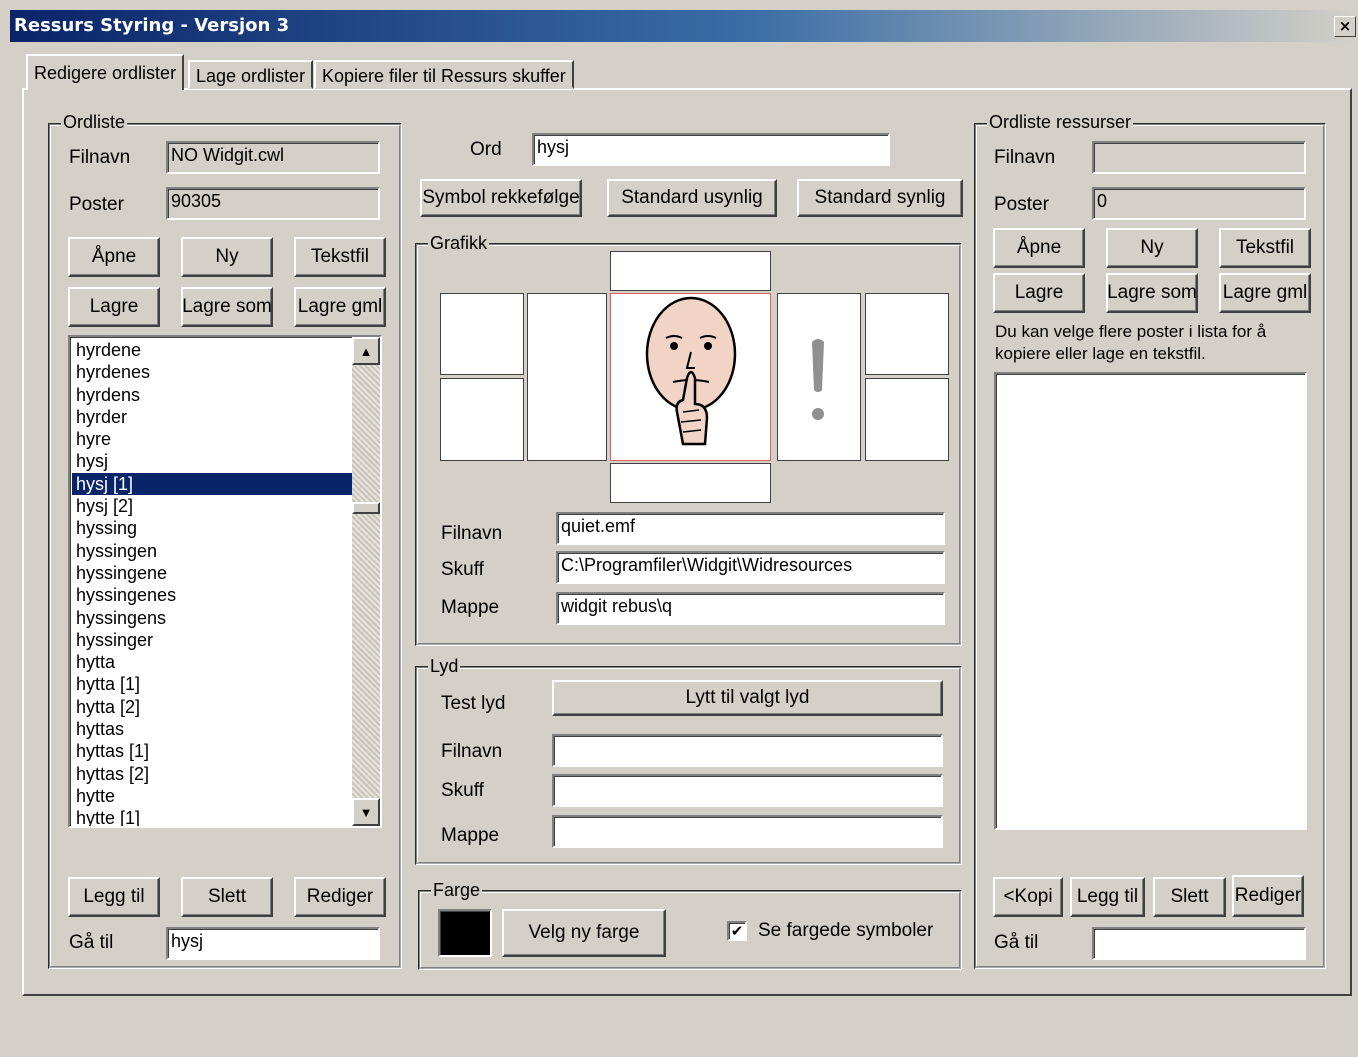  What do you see at coordinates (711, 149) in the screenshot?
I see `ord-input: hysj` at bounding box center [711, 149].